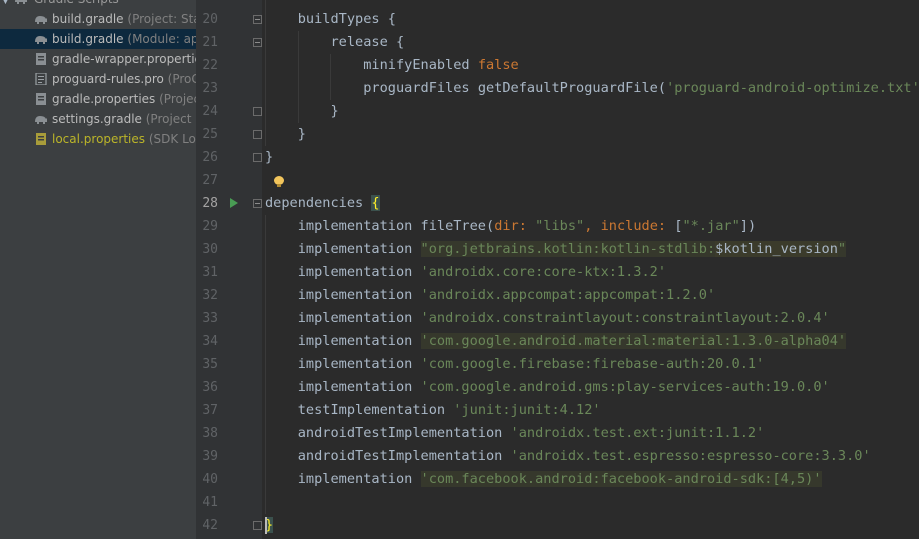 The width and height of the screenshot is (919, 539). Describe the element at coordinates (210, 387) in the screenshot. I see `line-number: 36` at that location.